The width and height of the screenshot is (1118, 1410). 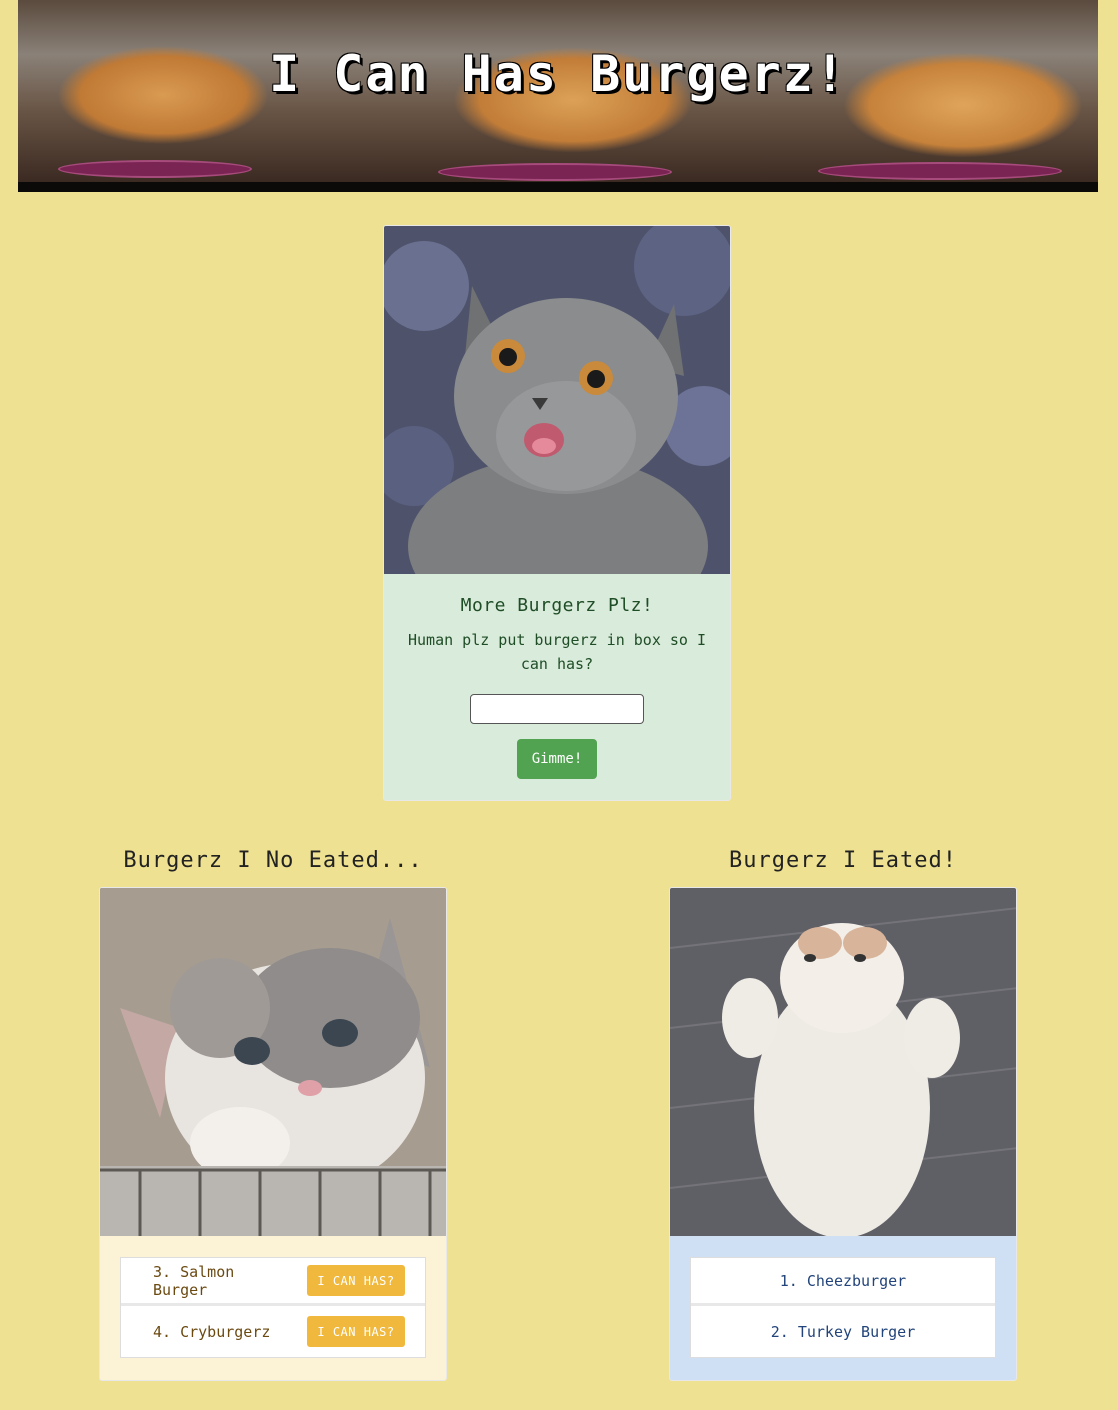 What do you see at coordinates (843, 860) in the screenshot?
I see `eaten-heading: Burgerz I Eated!` at bounding box center [843, 860].